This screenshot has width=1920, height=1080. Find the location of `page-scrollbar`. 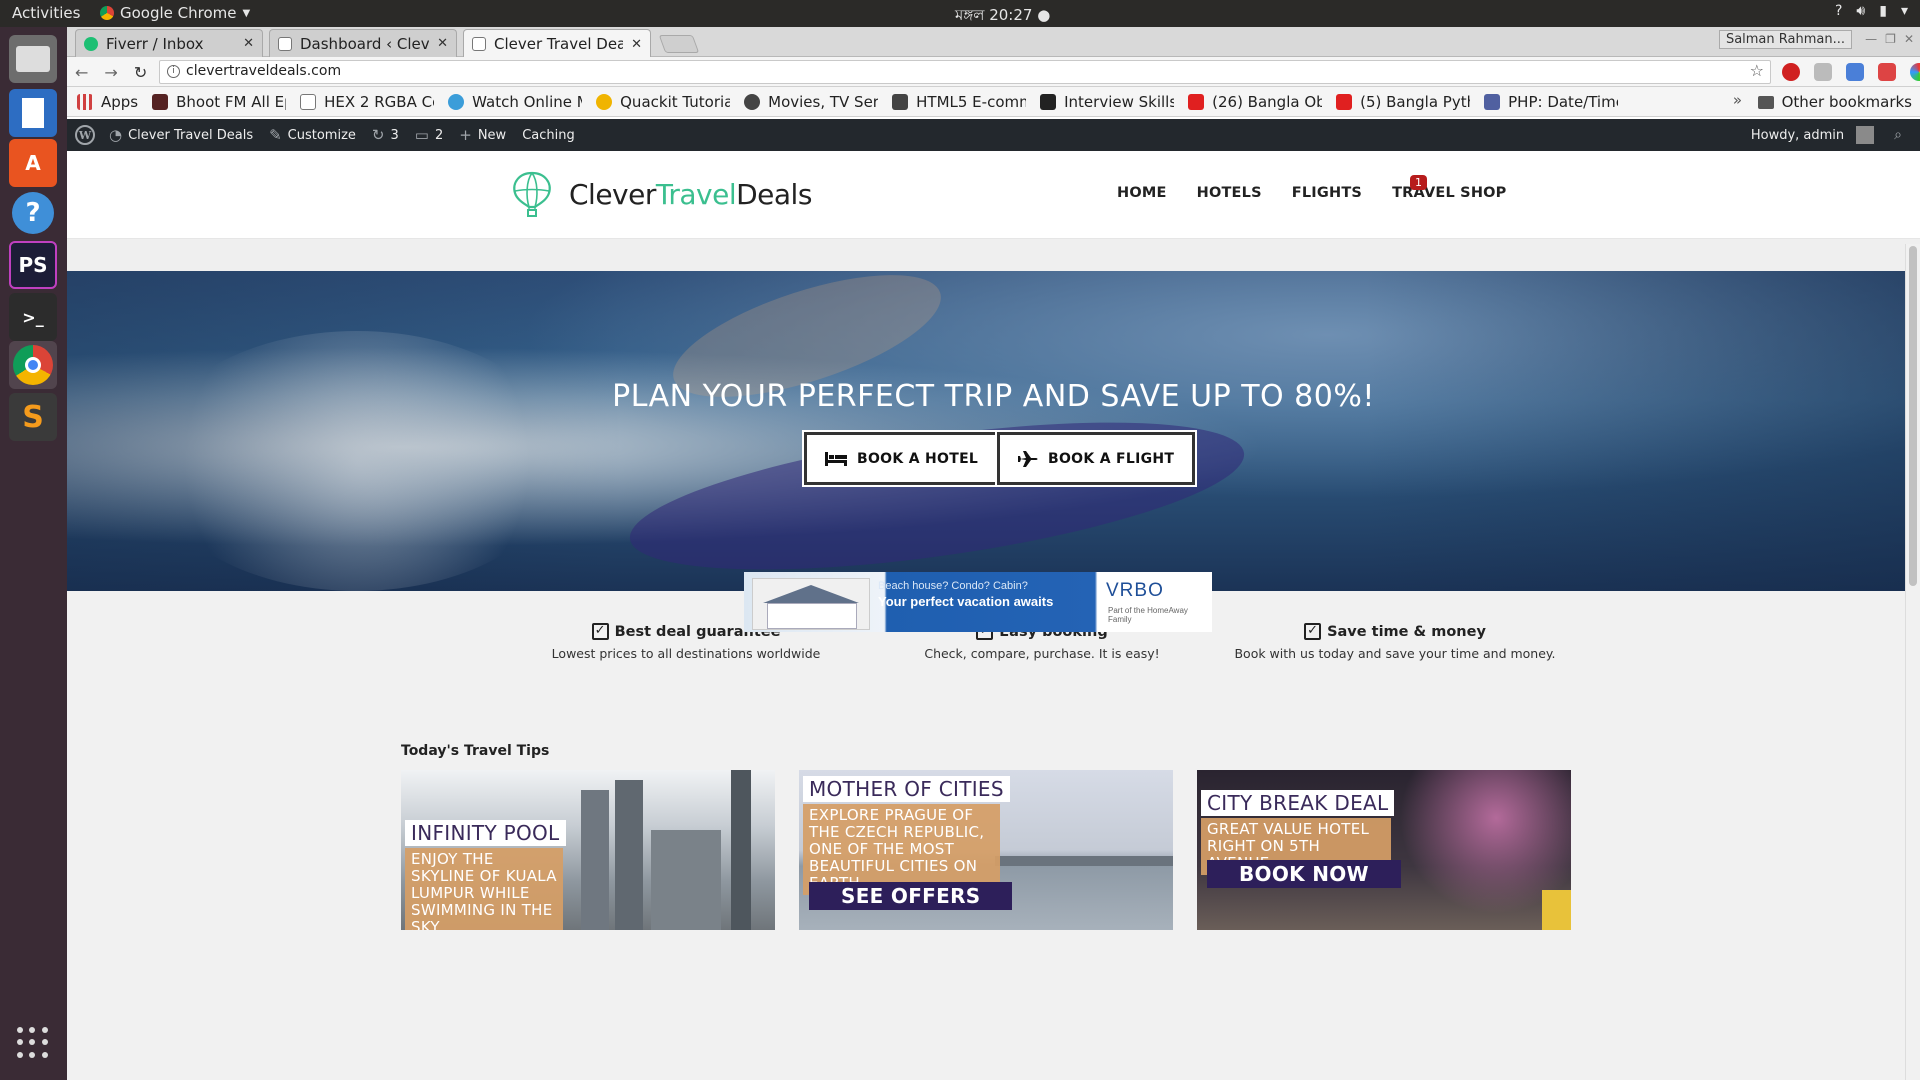

page-scrollbar is located at coordinates (1912, 662).